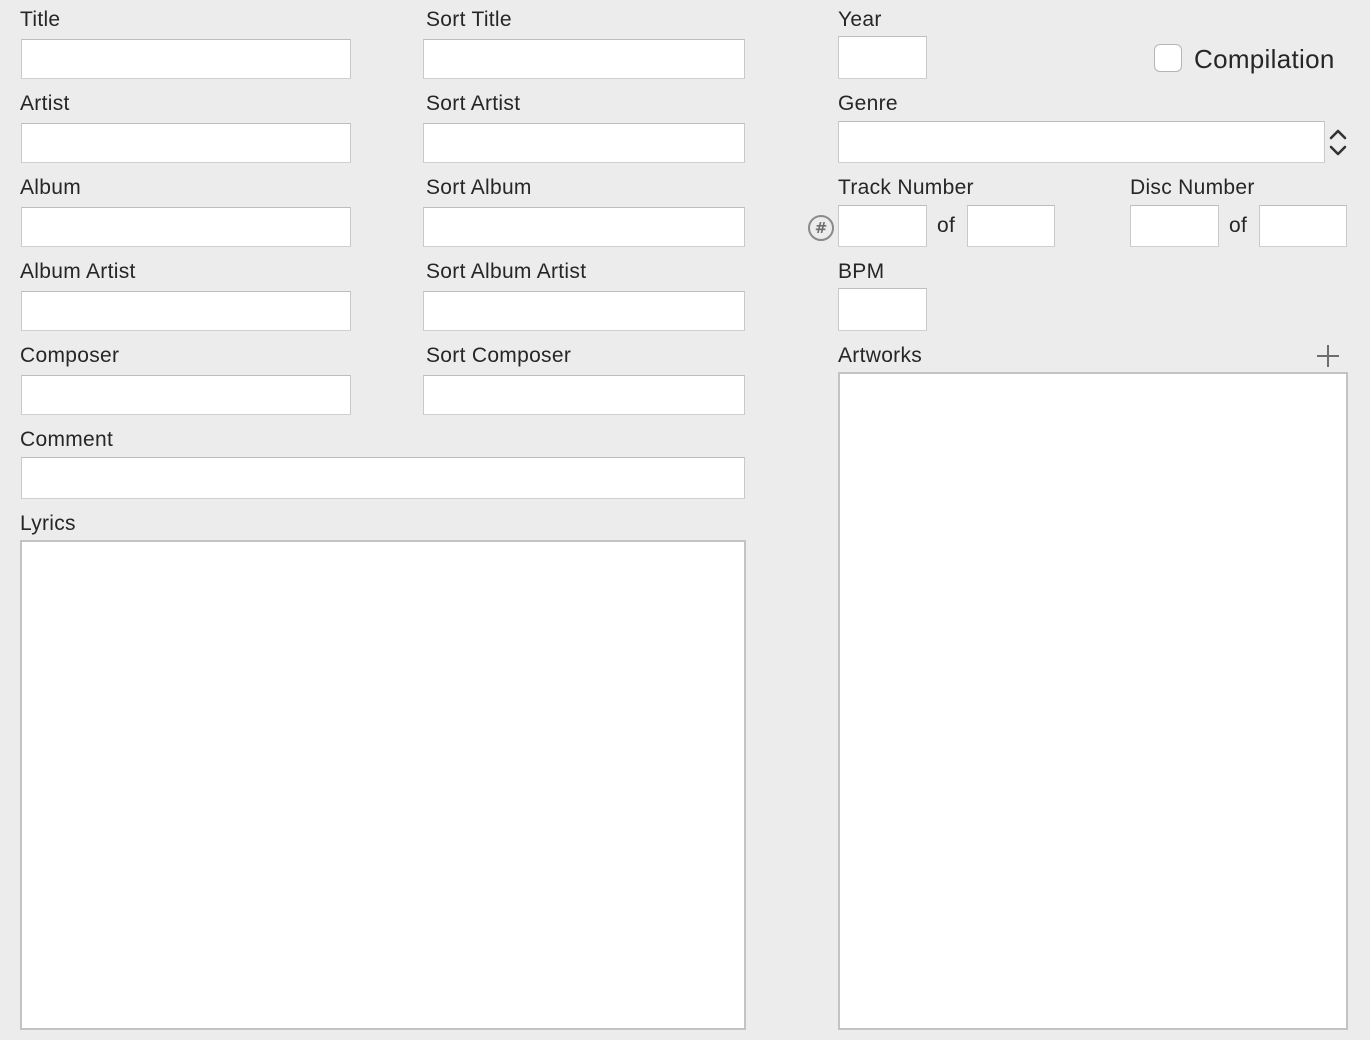  Describe the element at coordinates (868, 103) in the screenshot. I see `genre-label: Genre` at that location.